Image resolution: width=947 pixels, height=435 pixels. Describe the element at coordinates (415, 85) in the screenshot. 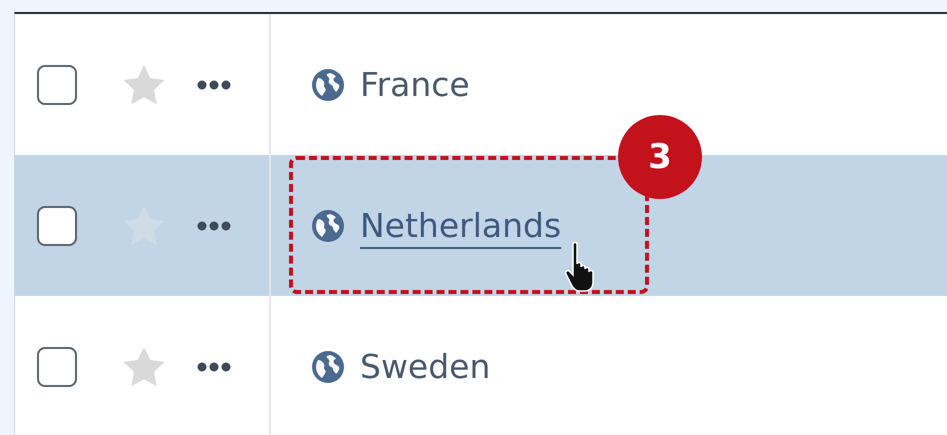

I see `country-link: France` at that location.